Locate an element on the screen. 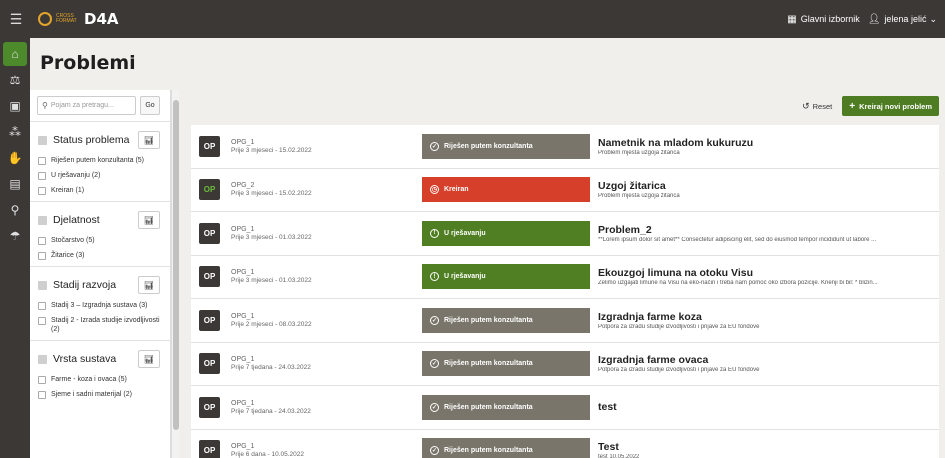  hamburger-menu-icon: ☰ is located at coordinates (16, 19).